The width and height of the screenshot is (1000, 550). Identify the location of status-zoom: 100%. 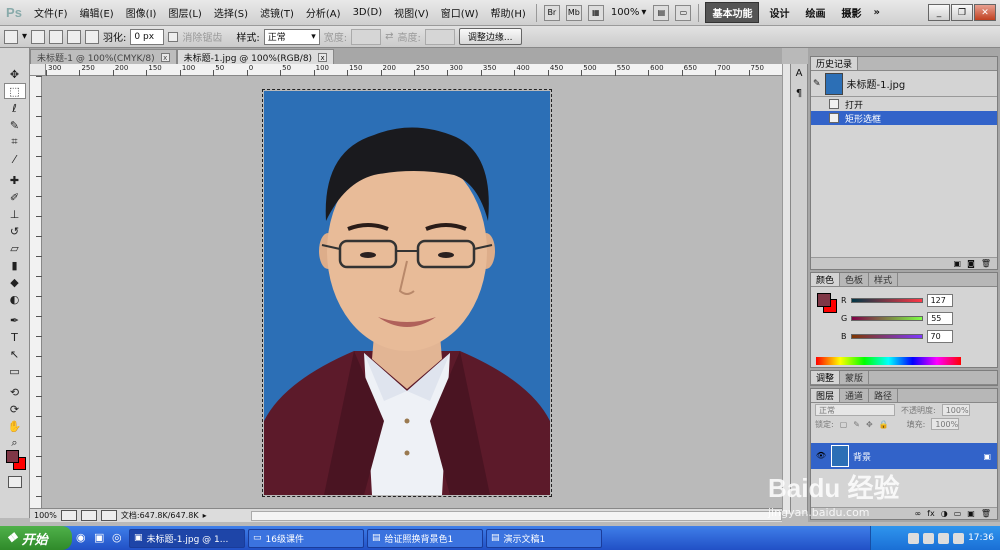
(45, 515).